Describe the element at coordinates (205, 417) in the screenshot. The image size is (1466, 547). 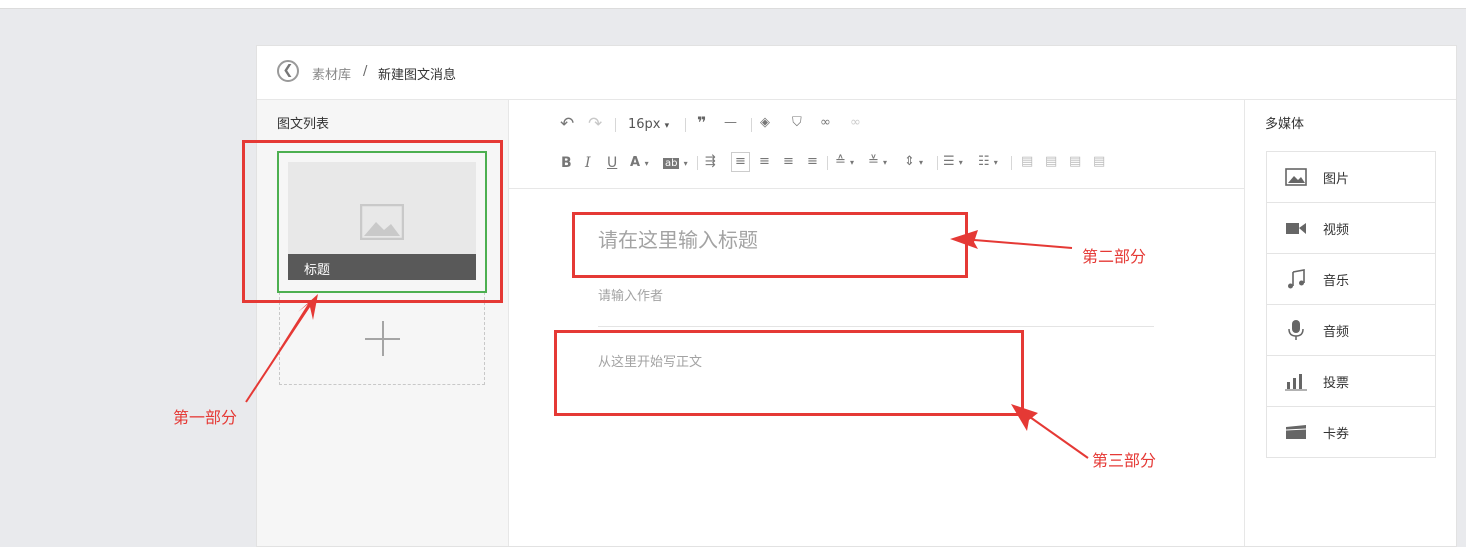
I see `annotation-label-part1: 第一部分` at that location.